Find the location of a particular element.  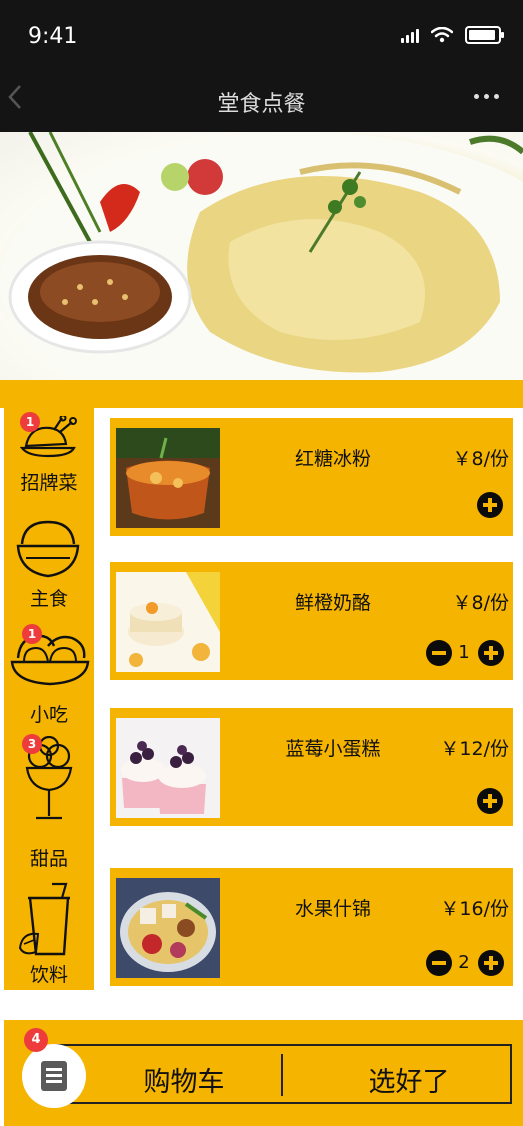

rice-bowl-icon is located at coordinates (48, 549).